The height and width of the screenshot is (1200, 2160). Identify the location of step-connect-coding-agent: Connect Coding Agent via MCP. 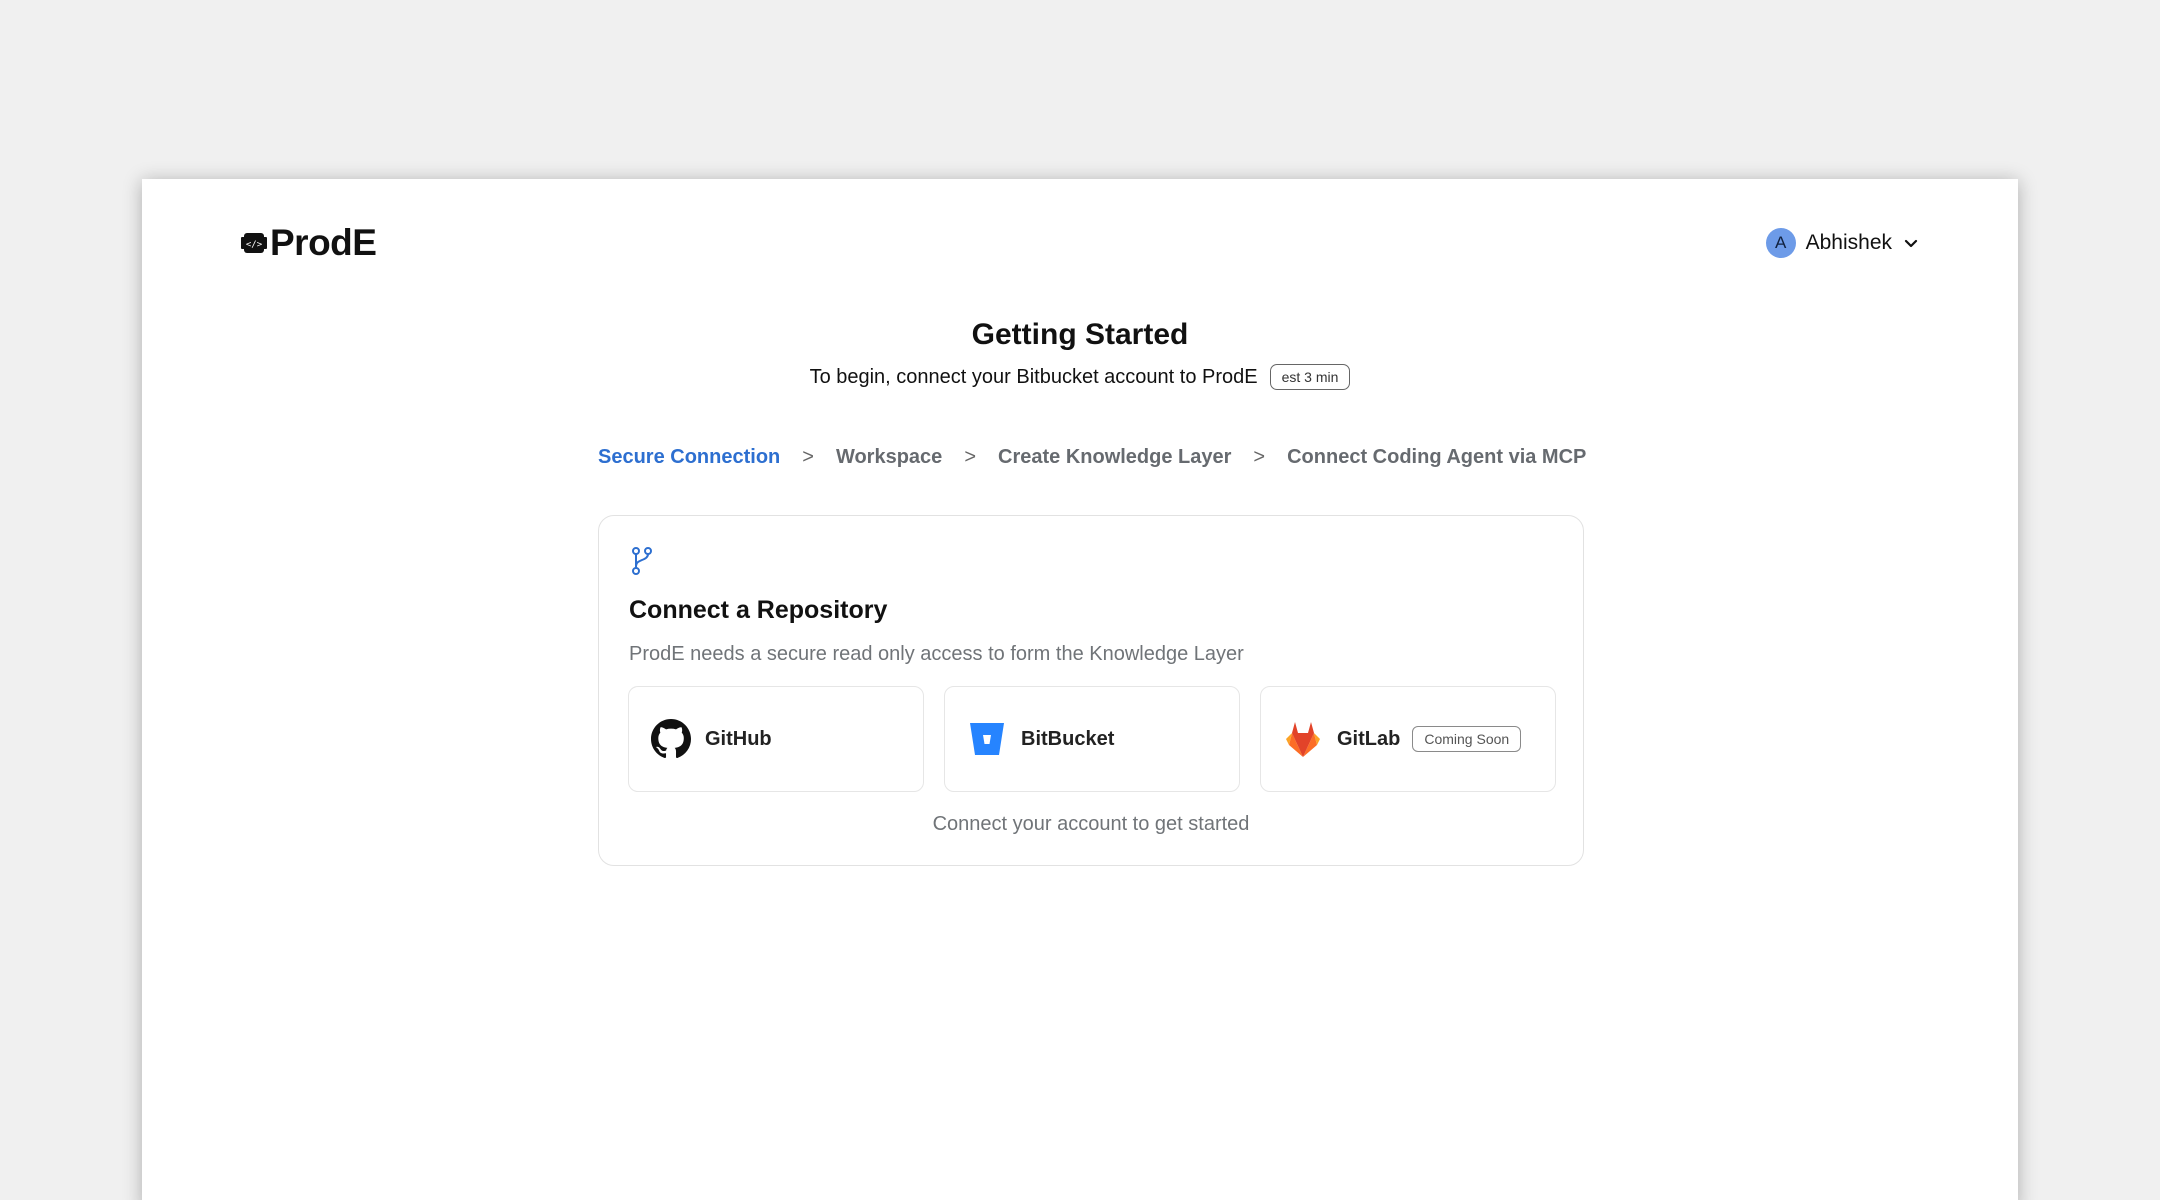
(1436, 457).